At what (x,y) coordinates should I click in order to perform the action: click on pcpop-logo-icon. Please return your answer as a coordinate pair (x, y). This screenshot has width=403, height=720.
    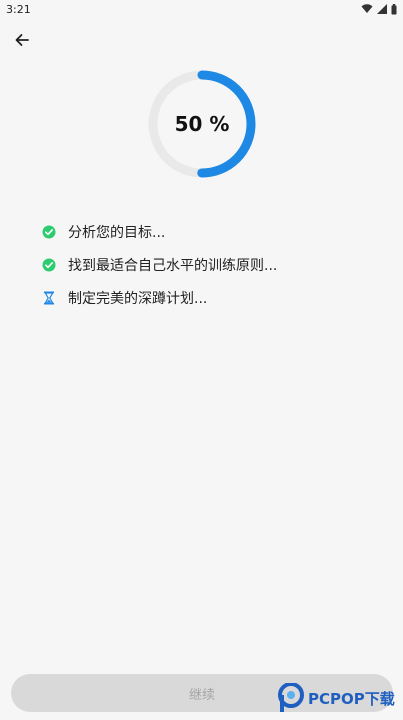
    Looking at the image, I should click on (291, 697).